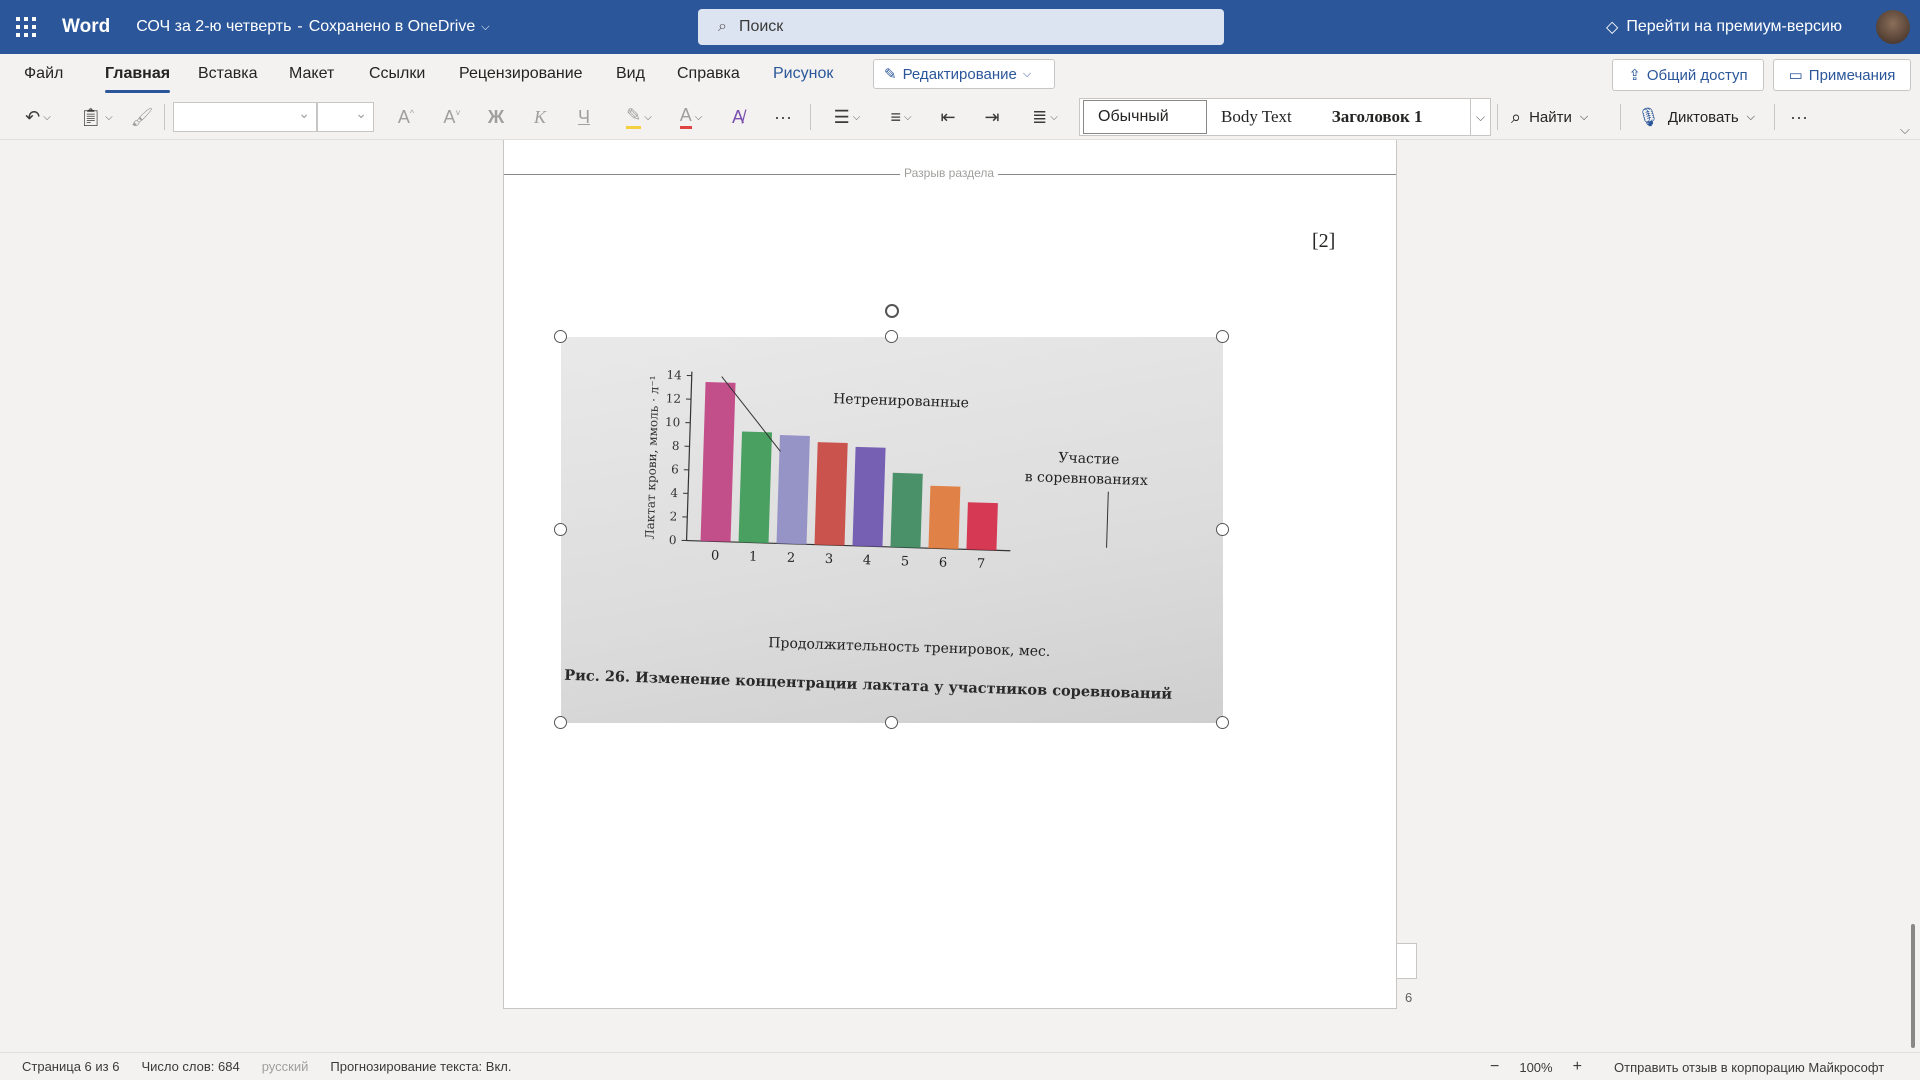  Describe the element at coordinates (674, 375) in the screenshot. I see `y-tick-label: 14` at that location.